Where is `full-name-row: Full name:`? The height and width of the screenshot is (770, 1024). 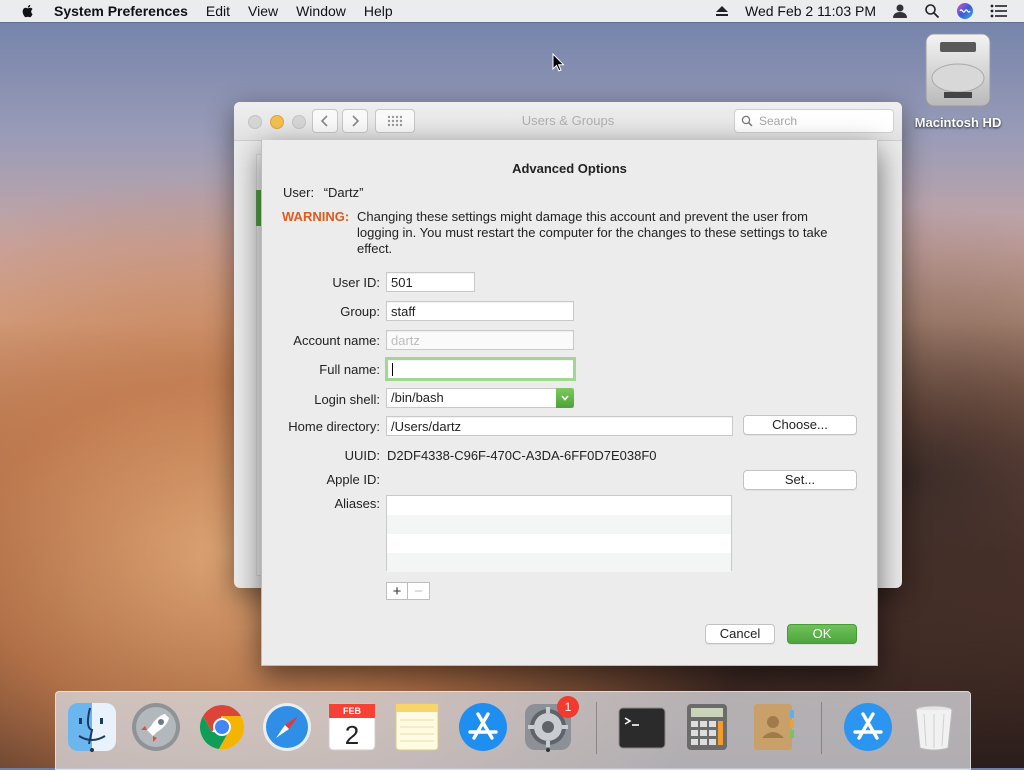
full-name-row: Full name: is located at coordinates (321, 369).